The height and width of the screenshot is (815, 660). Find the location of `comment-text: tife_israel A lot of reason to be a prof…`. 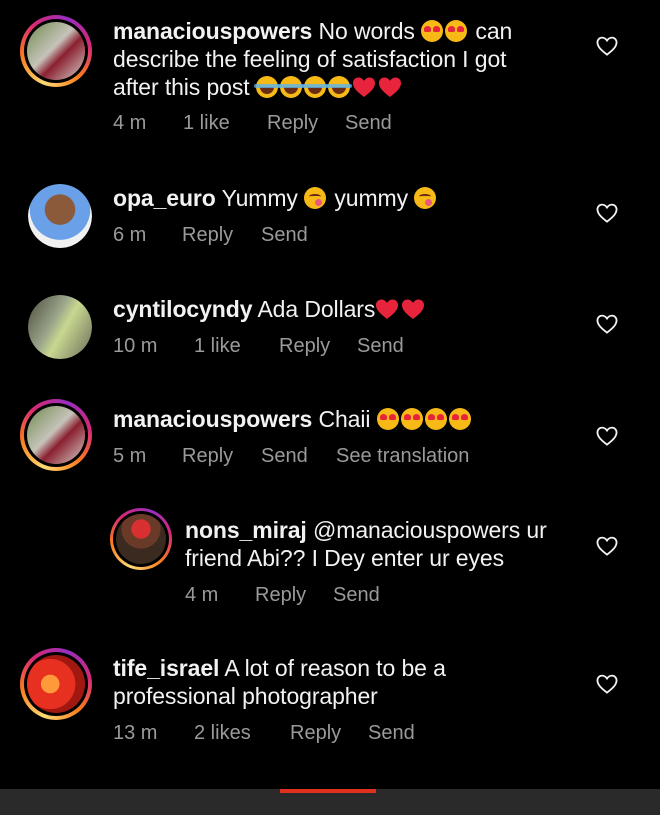

comment-text: tife_israel A lot of reason to be a prof… is located at coordinates (279, 682).